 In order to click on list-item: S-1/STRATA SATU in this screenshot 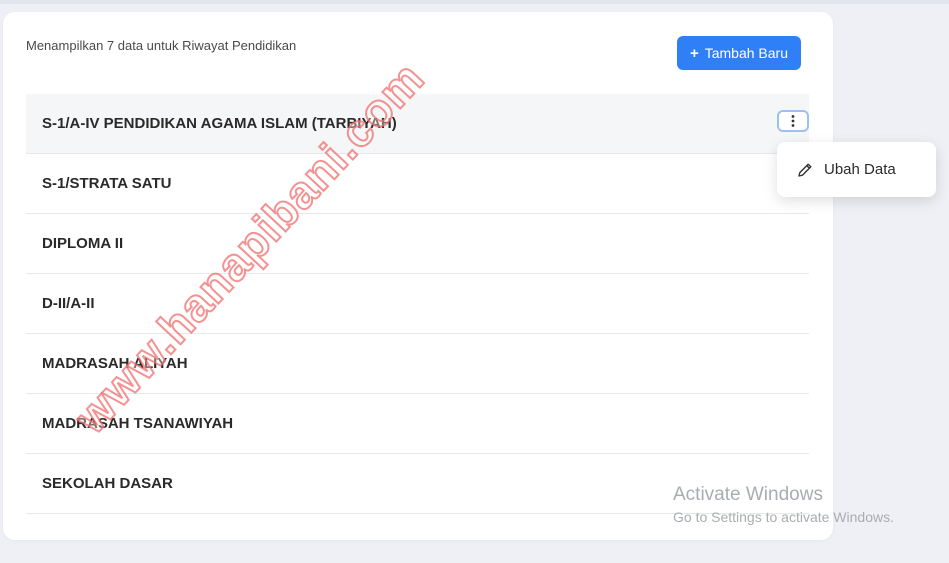, I will do `click(417, 184)`.